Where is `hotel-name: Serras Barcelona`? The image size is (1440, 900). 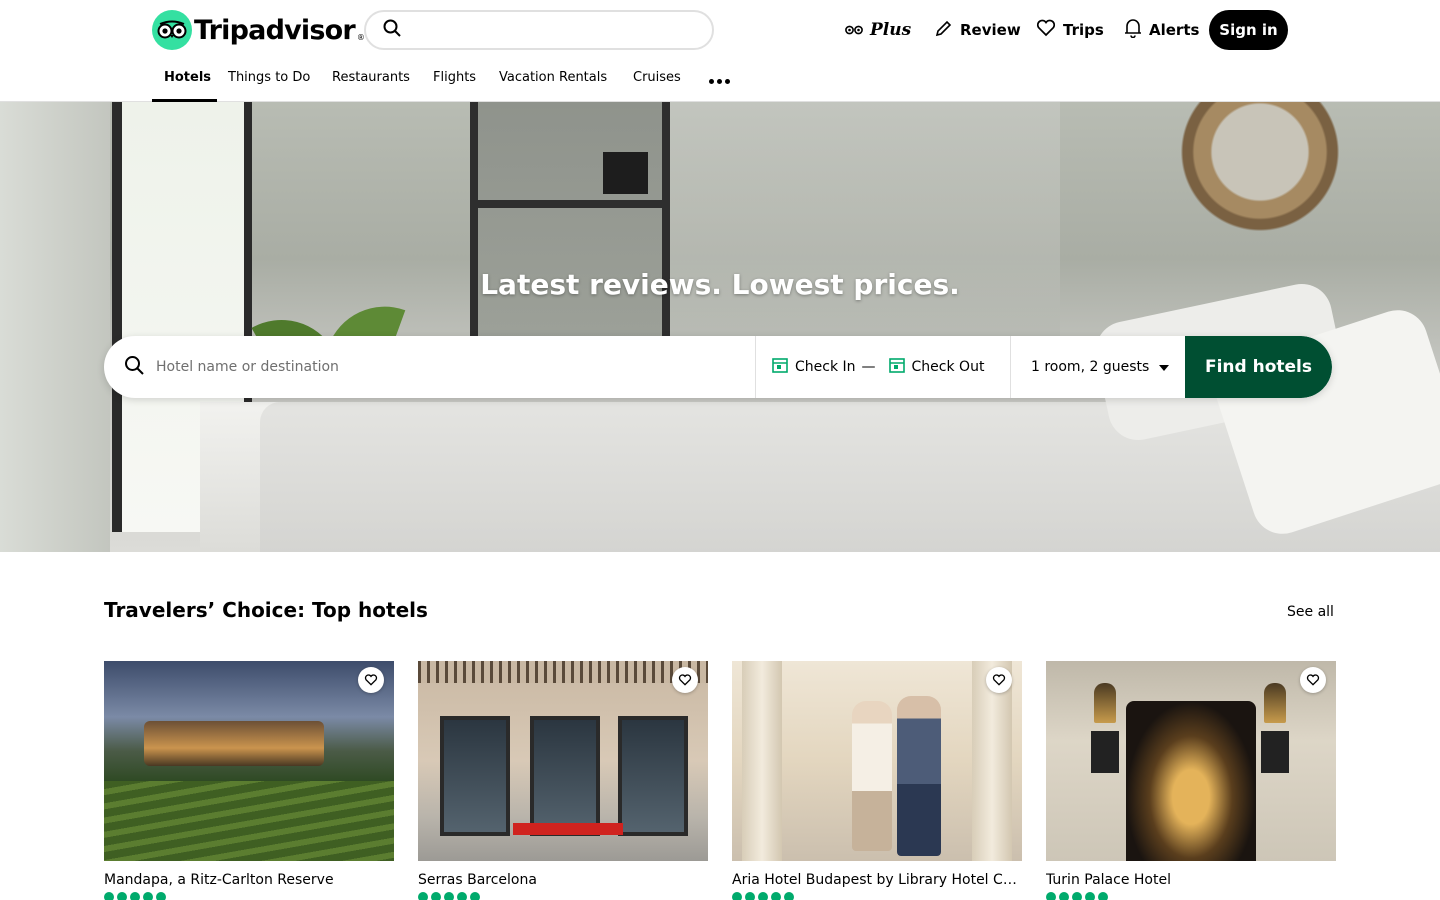
hotel-name: Serras Barcelona is located at coordinates (563, 880).